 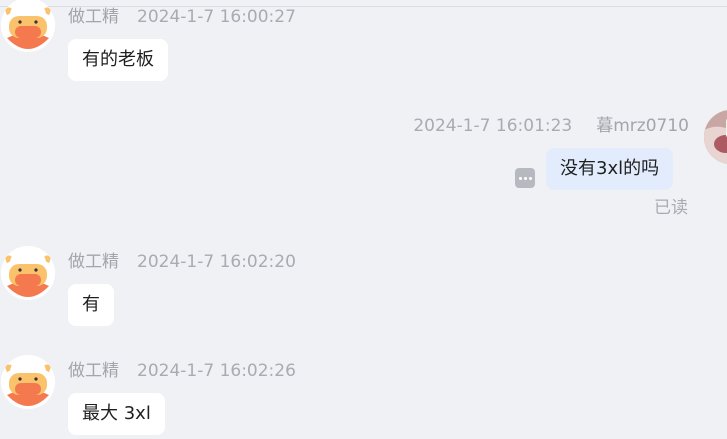 I want to click on self-avatar, so click(x=715, y=137).